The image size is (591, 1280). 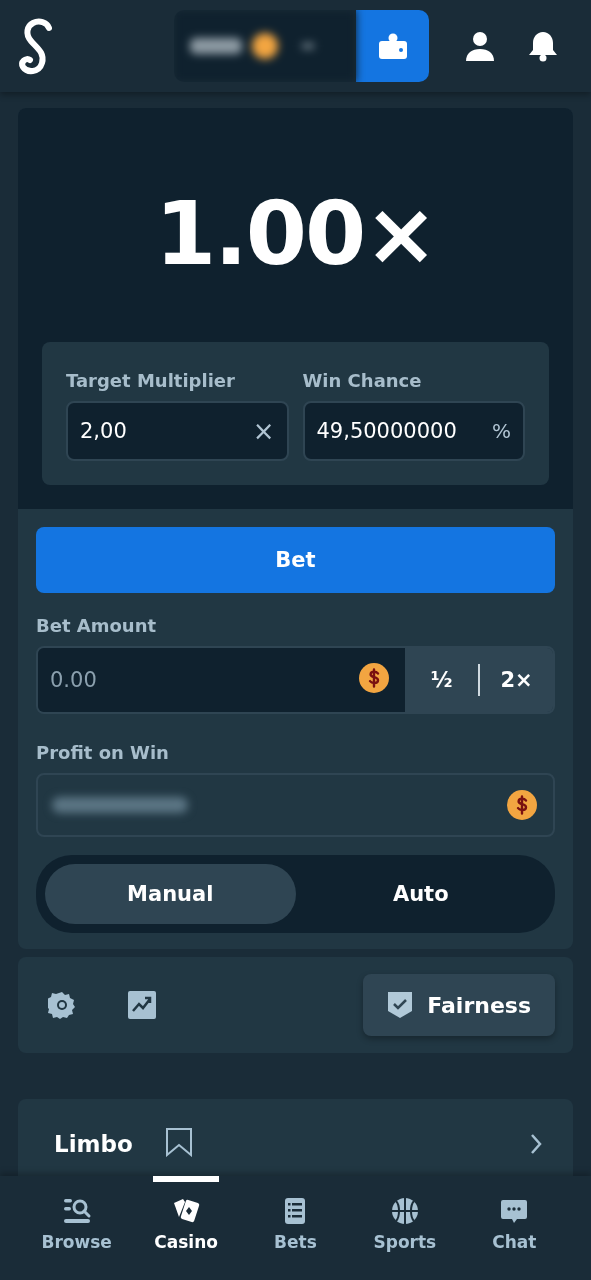 I want to click on bell-icon, so click(x=543, y=46).